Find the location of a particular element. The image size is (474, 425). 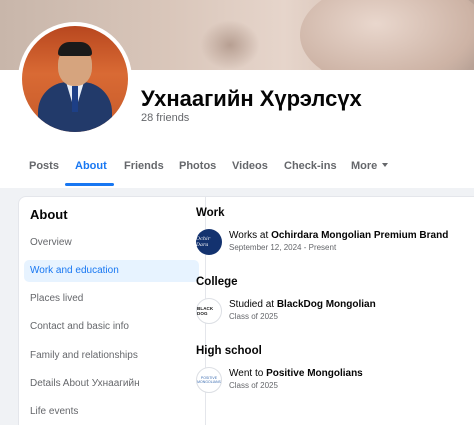

about-nav-overview: Overview is located at coordinates (111, 243).